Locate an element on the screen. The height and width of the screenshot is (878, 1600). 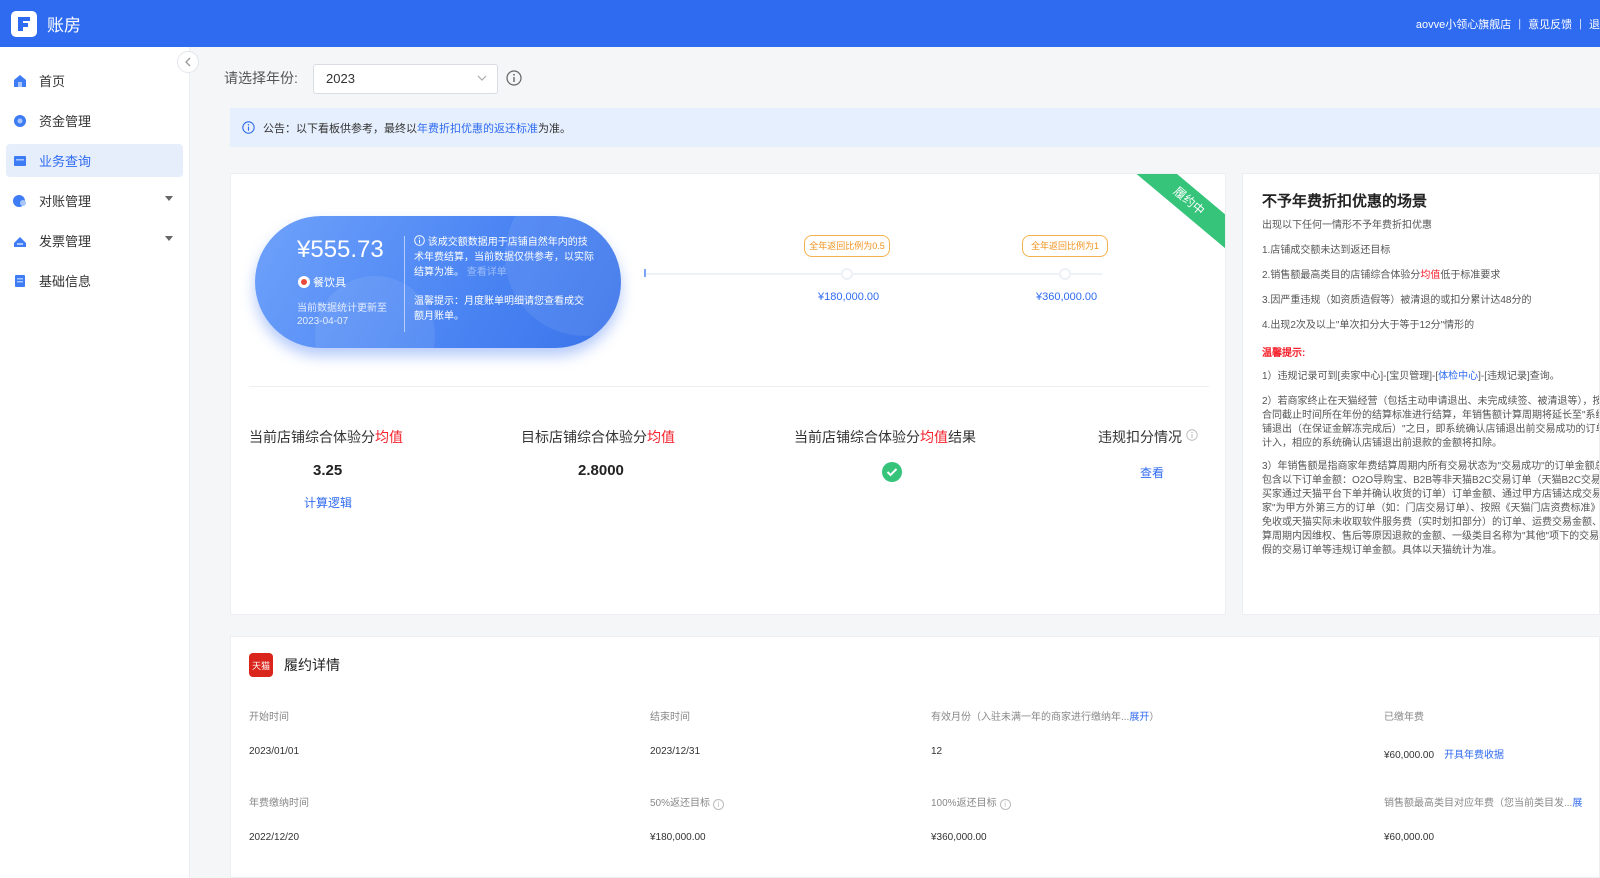
rule-highlight: 均值 is located at coordinates (1430, 275).